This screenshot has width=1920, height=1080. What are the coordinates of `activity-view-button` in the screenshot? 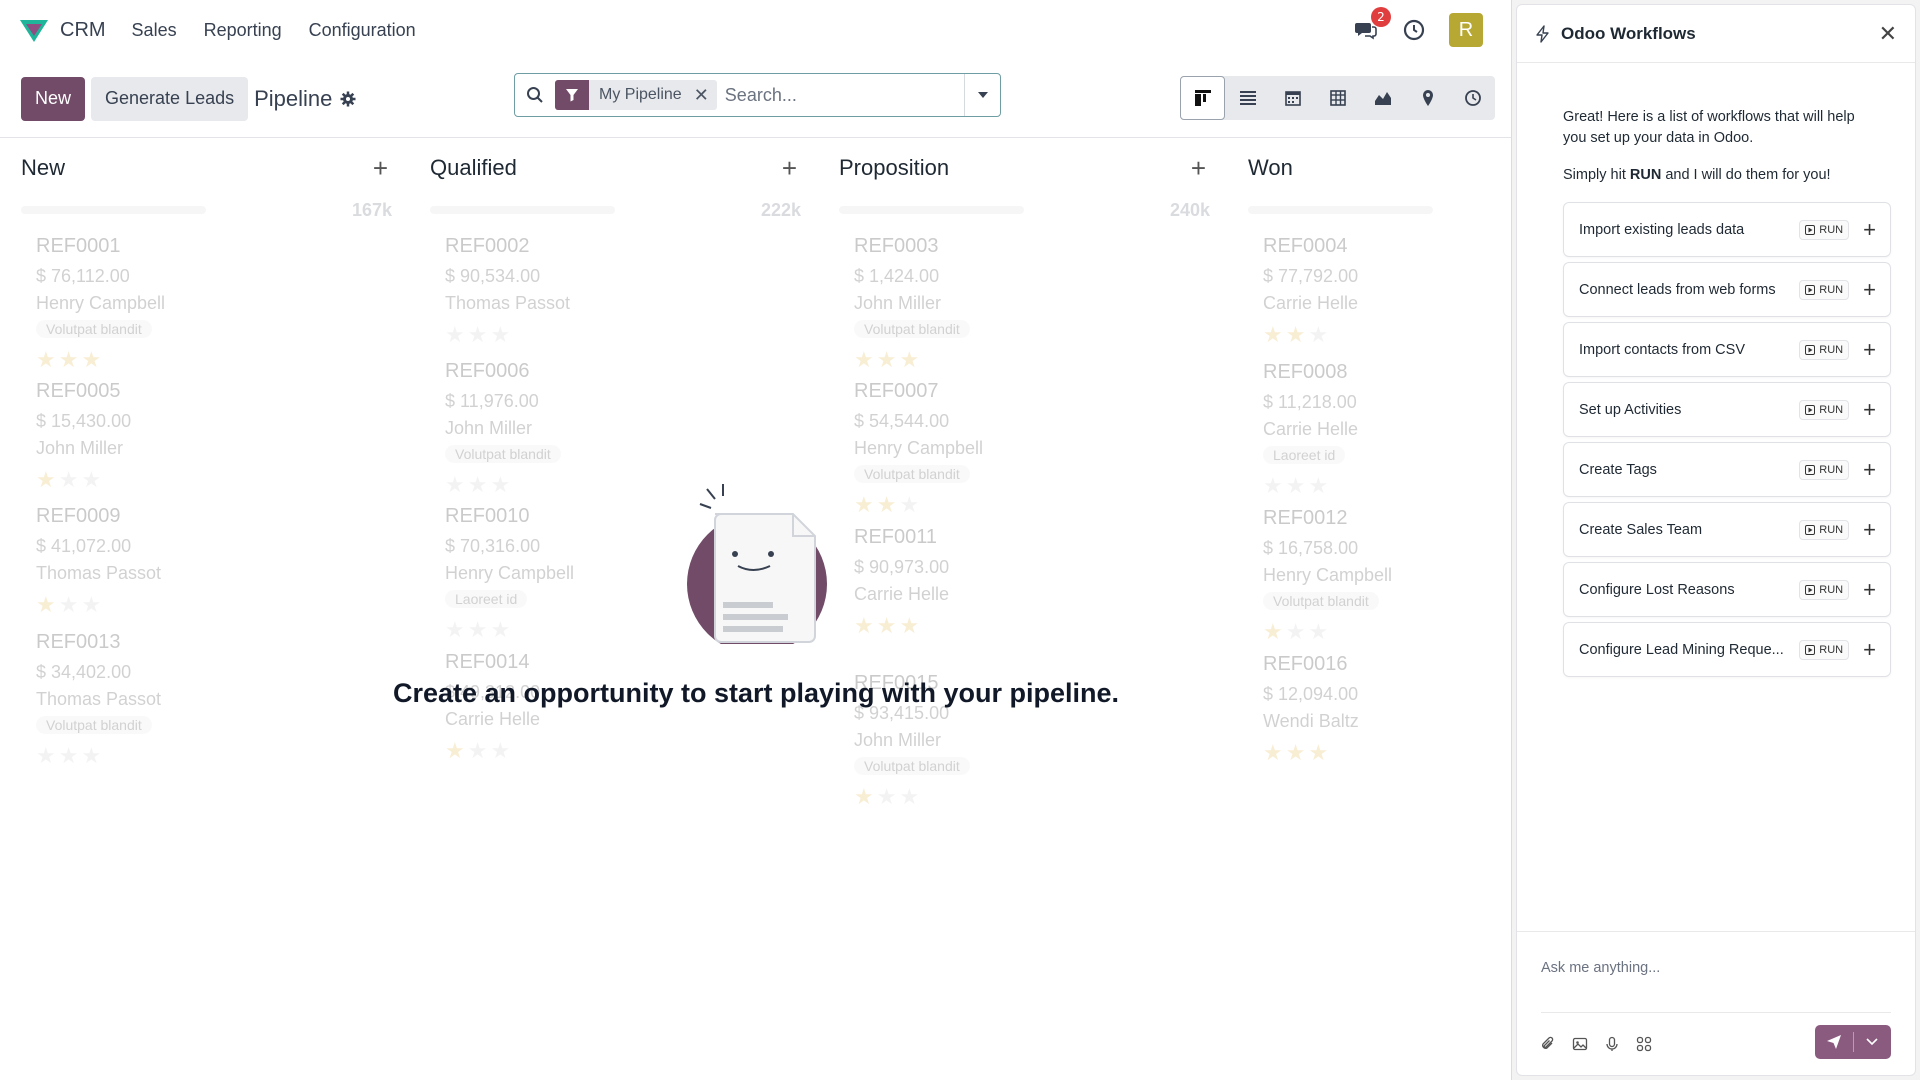 It's located at (1472, 98).